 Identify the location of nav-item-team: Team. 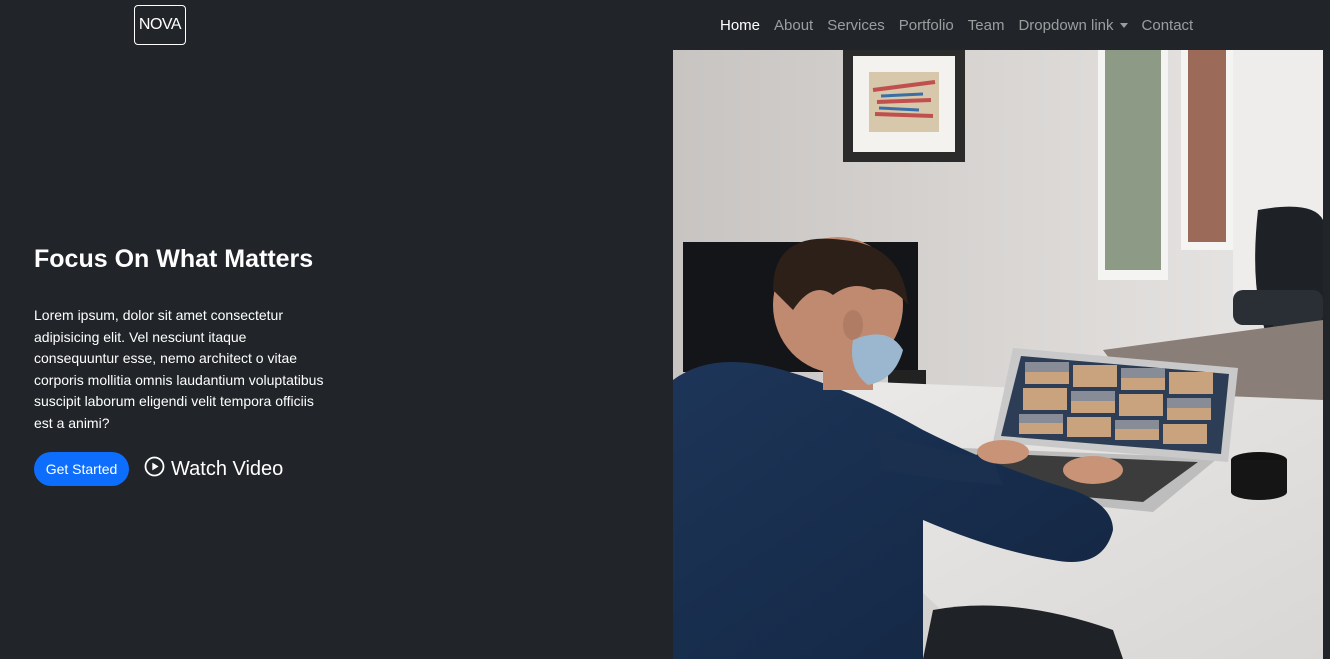
(986, 25).